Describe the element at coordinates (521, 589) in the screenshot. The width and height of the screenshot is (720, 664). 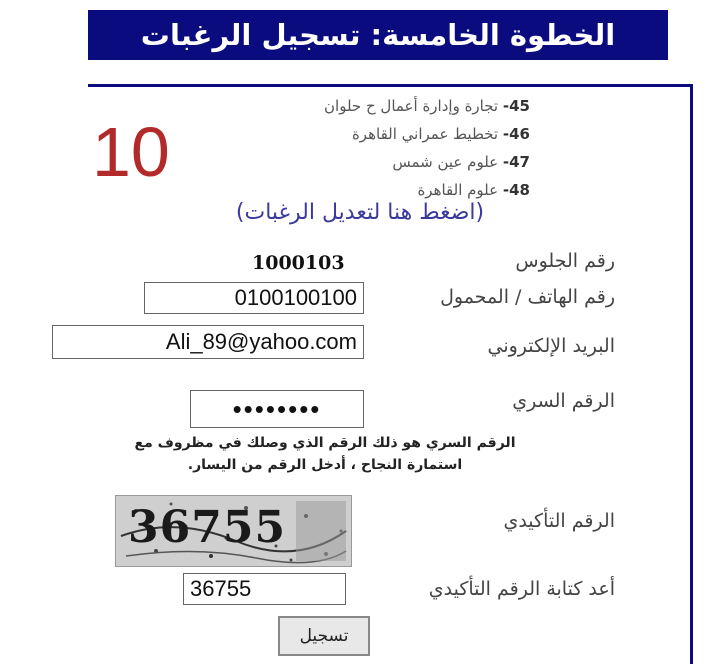
I see `confirm-captcha-label: أعد كتابة الرقم التأكيدي` at that location.